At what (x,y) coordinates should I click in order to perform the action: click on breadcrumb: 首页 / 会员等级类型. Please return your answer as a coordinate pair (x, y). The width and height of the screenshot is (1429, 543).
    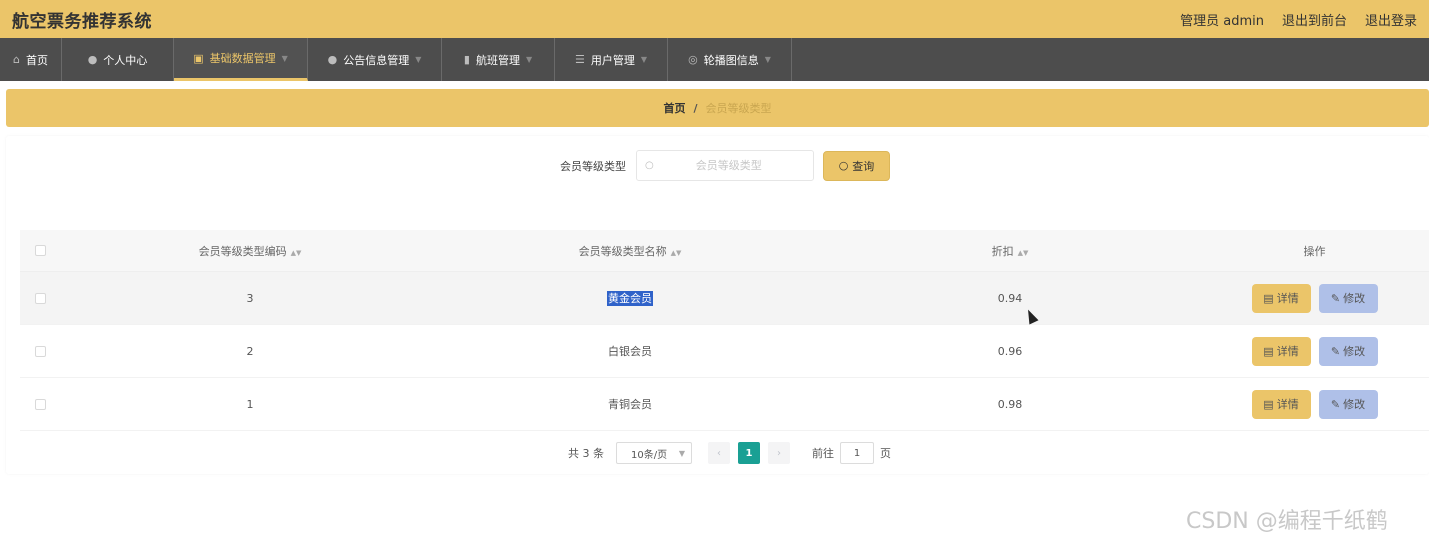
    Looking at the image, I should click on (717, 108).